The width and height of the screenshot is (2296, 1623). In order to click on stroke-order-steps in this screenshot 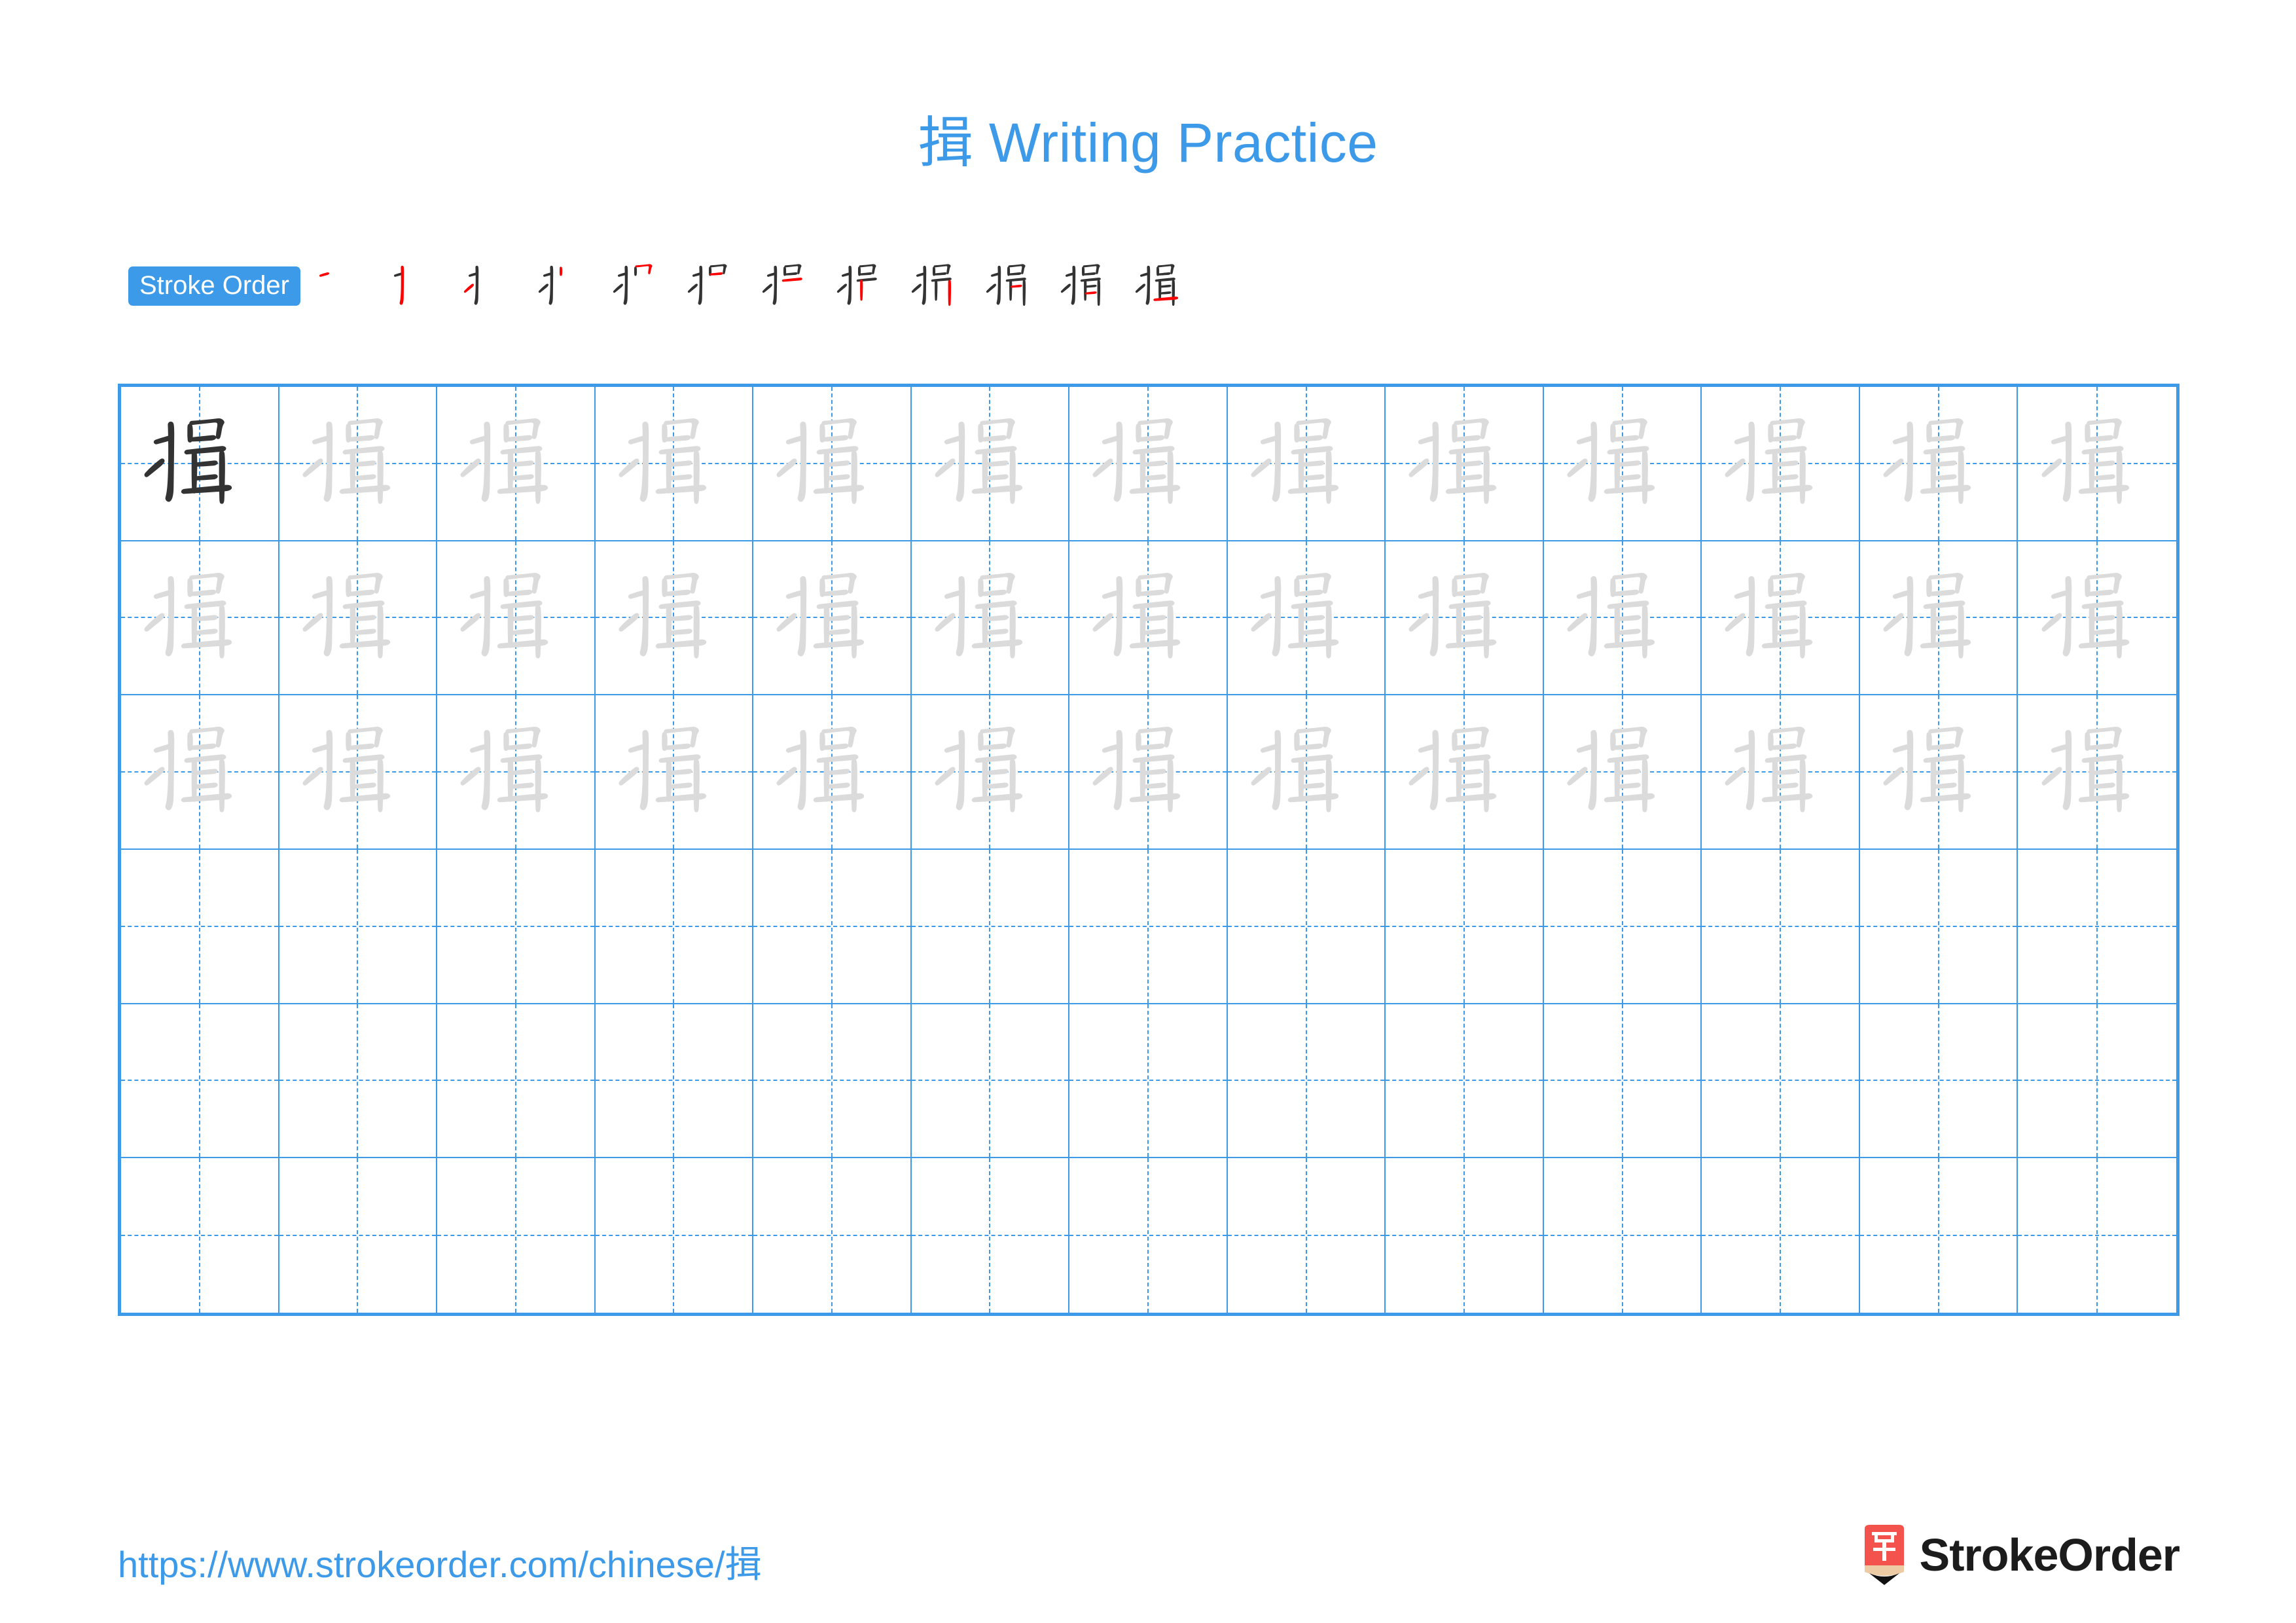, I will do `click(752, 286)`.